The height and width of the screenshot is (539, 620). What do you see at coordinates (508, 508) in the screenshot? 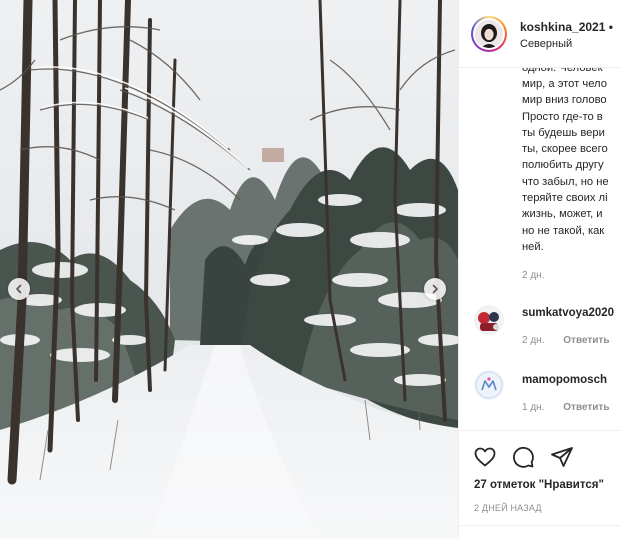
I see `post-date: 2 ДНЕЙ НАЗАД` at bounding box center [508, 508].